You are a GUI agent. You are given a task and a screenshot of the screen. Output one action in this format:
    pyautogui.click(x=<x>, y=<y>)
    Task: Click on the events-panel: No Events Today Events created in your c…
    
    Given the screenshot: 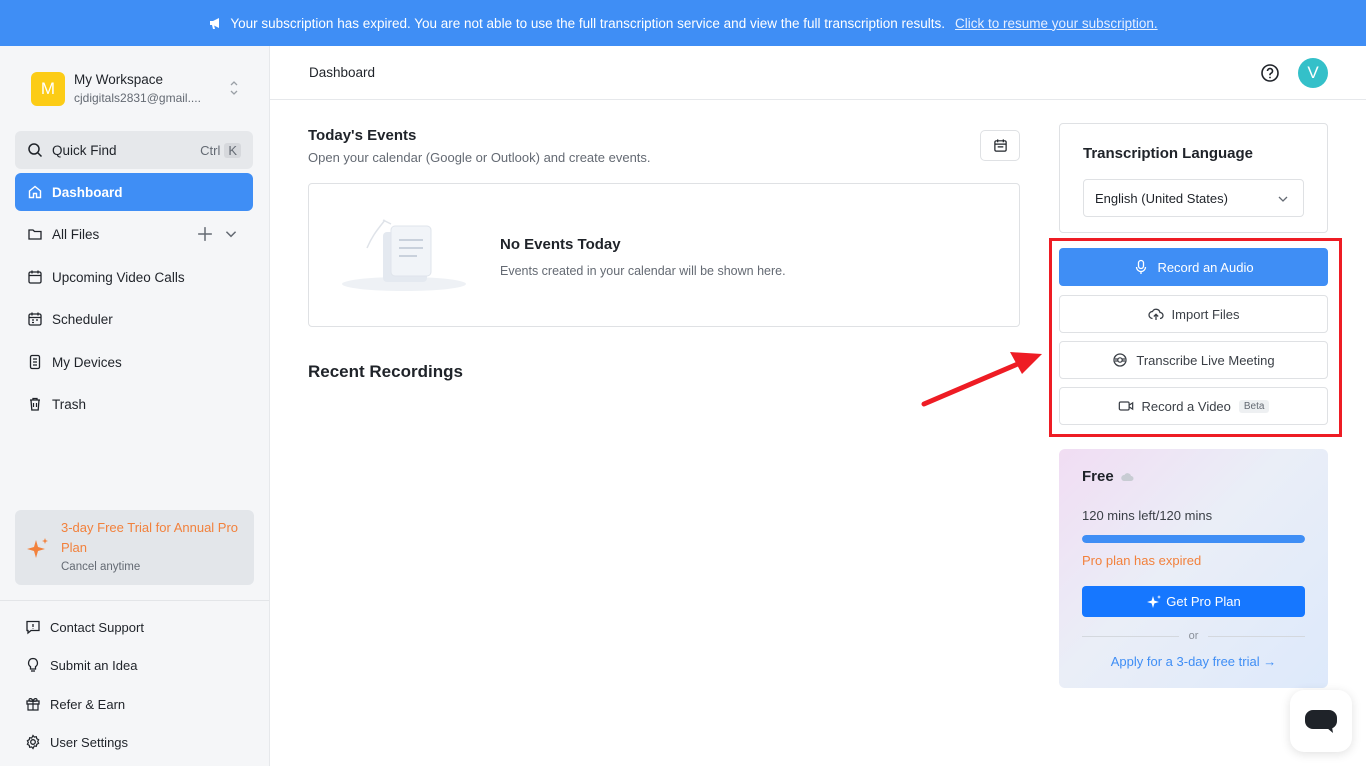 What is the action you would take?
    pyautogui.click(x=664, y=255)
    